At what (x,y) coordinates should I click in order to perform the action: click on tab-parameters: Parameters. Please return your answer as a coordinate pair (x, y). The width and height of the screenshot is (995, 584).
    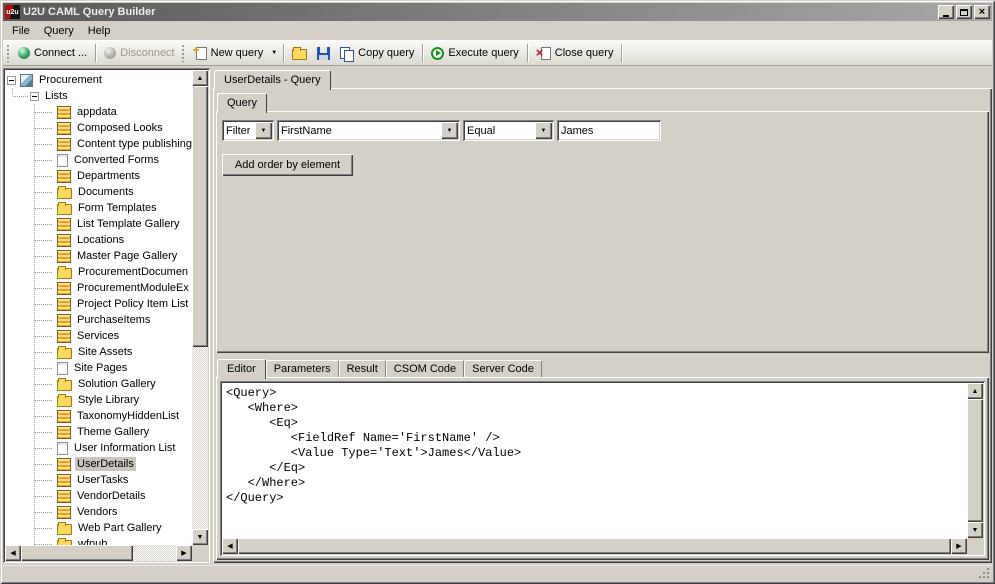
    Looking at the image, I should click on (302, 368).